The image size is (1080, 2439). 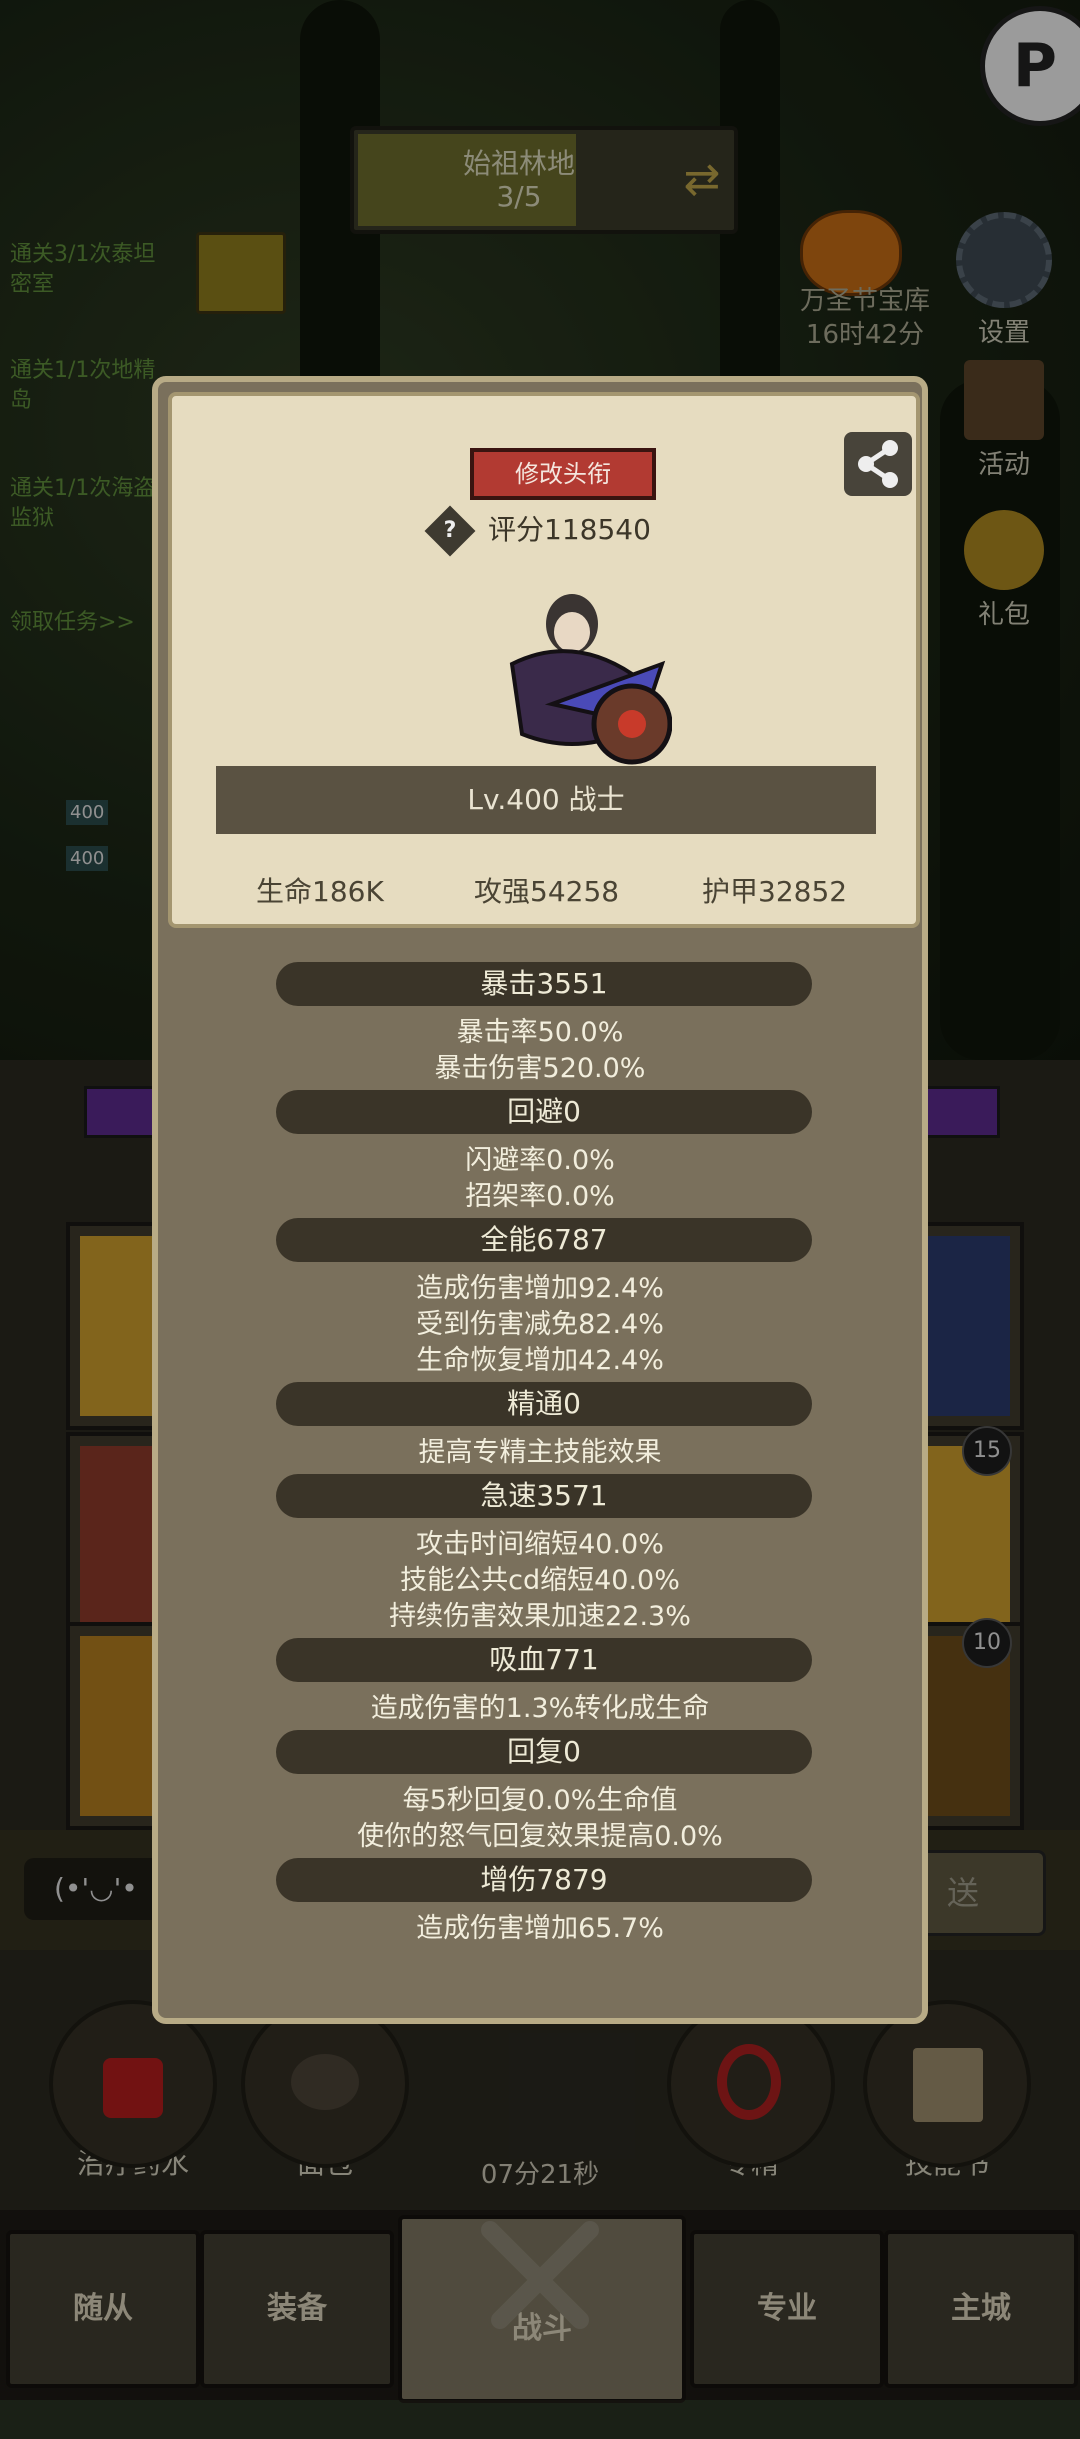 What do you see at coordinates (540, 1544) in the screenshot?
I see `attribute-detail: 攻击时间缩短40.0%` at bounding box center [540, 1544].